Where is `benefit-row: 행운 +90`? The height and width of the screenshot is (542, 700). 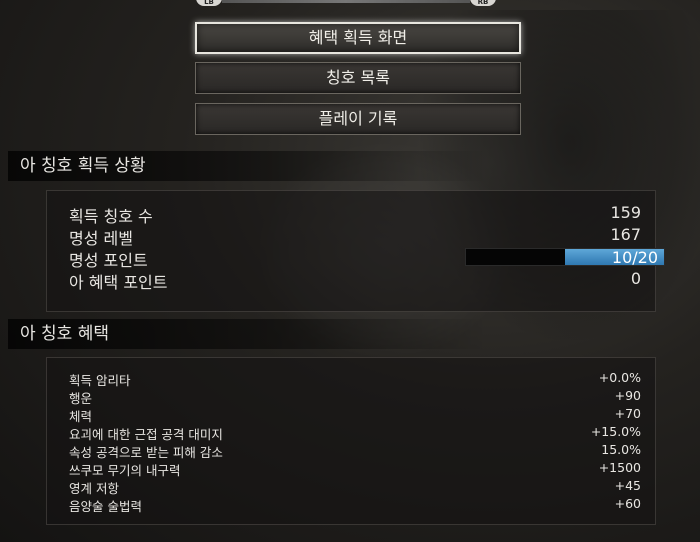 benefit-row: 행운 +90 is located at coordinates (355, 397).